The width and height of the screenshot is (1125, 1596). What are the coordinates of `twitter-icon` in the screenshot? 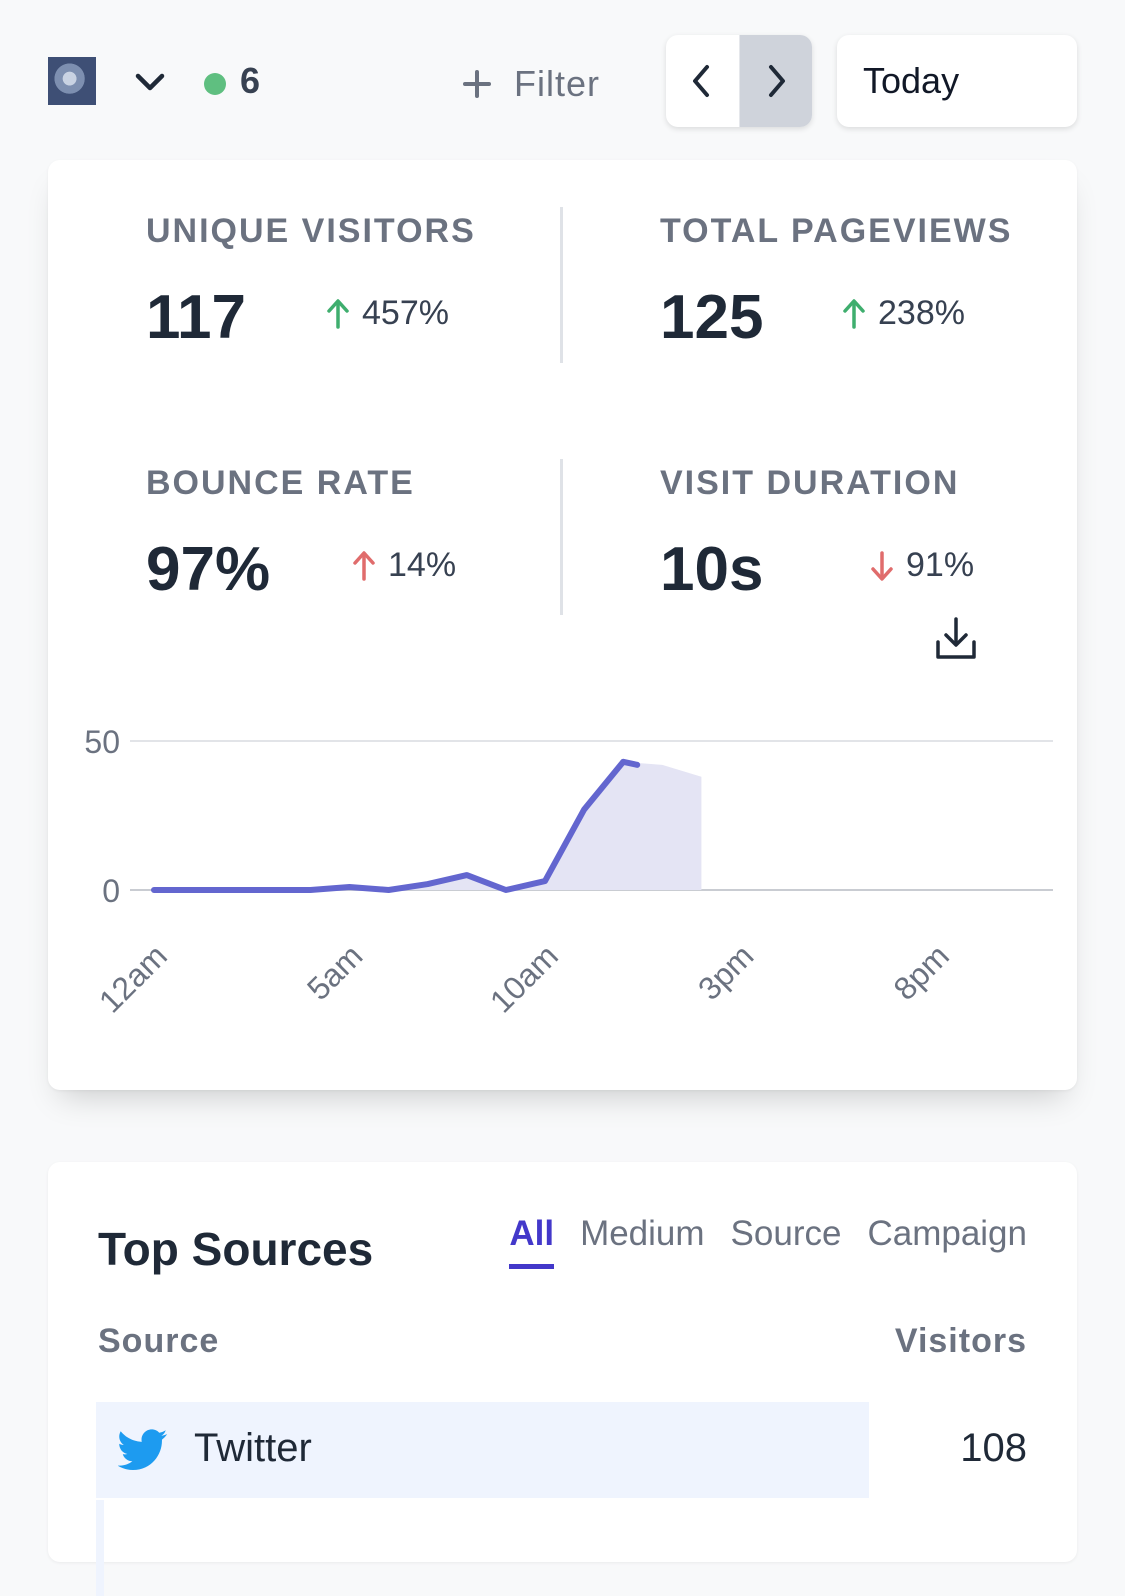 It's located at (143, 1449).